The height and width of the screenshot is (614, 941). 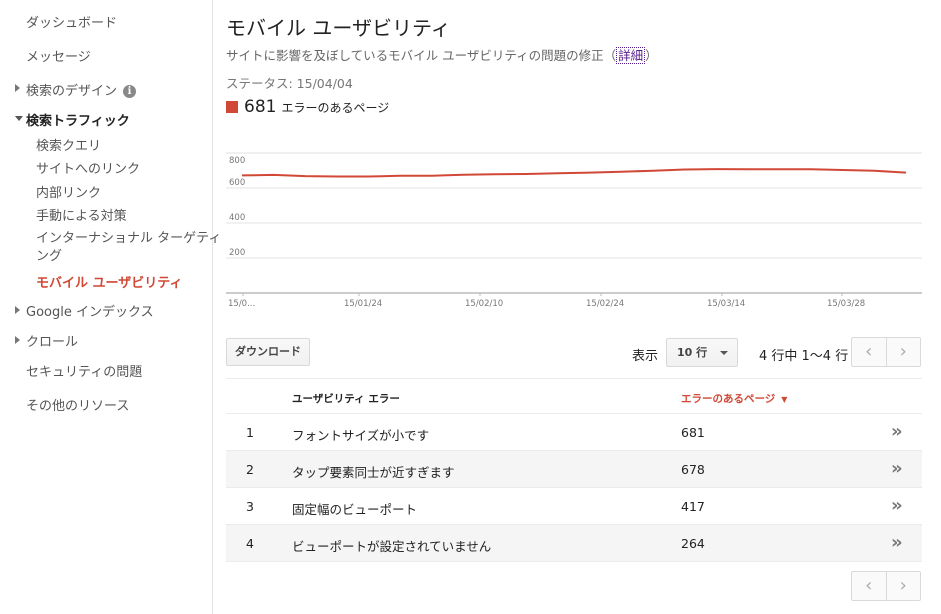 I want to click on y-tick-label: 200, so click(x=237, y=253).